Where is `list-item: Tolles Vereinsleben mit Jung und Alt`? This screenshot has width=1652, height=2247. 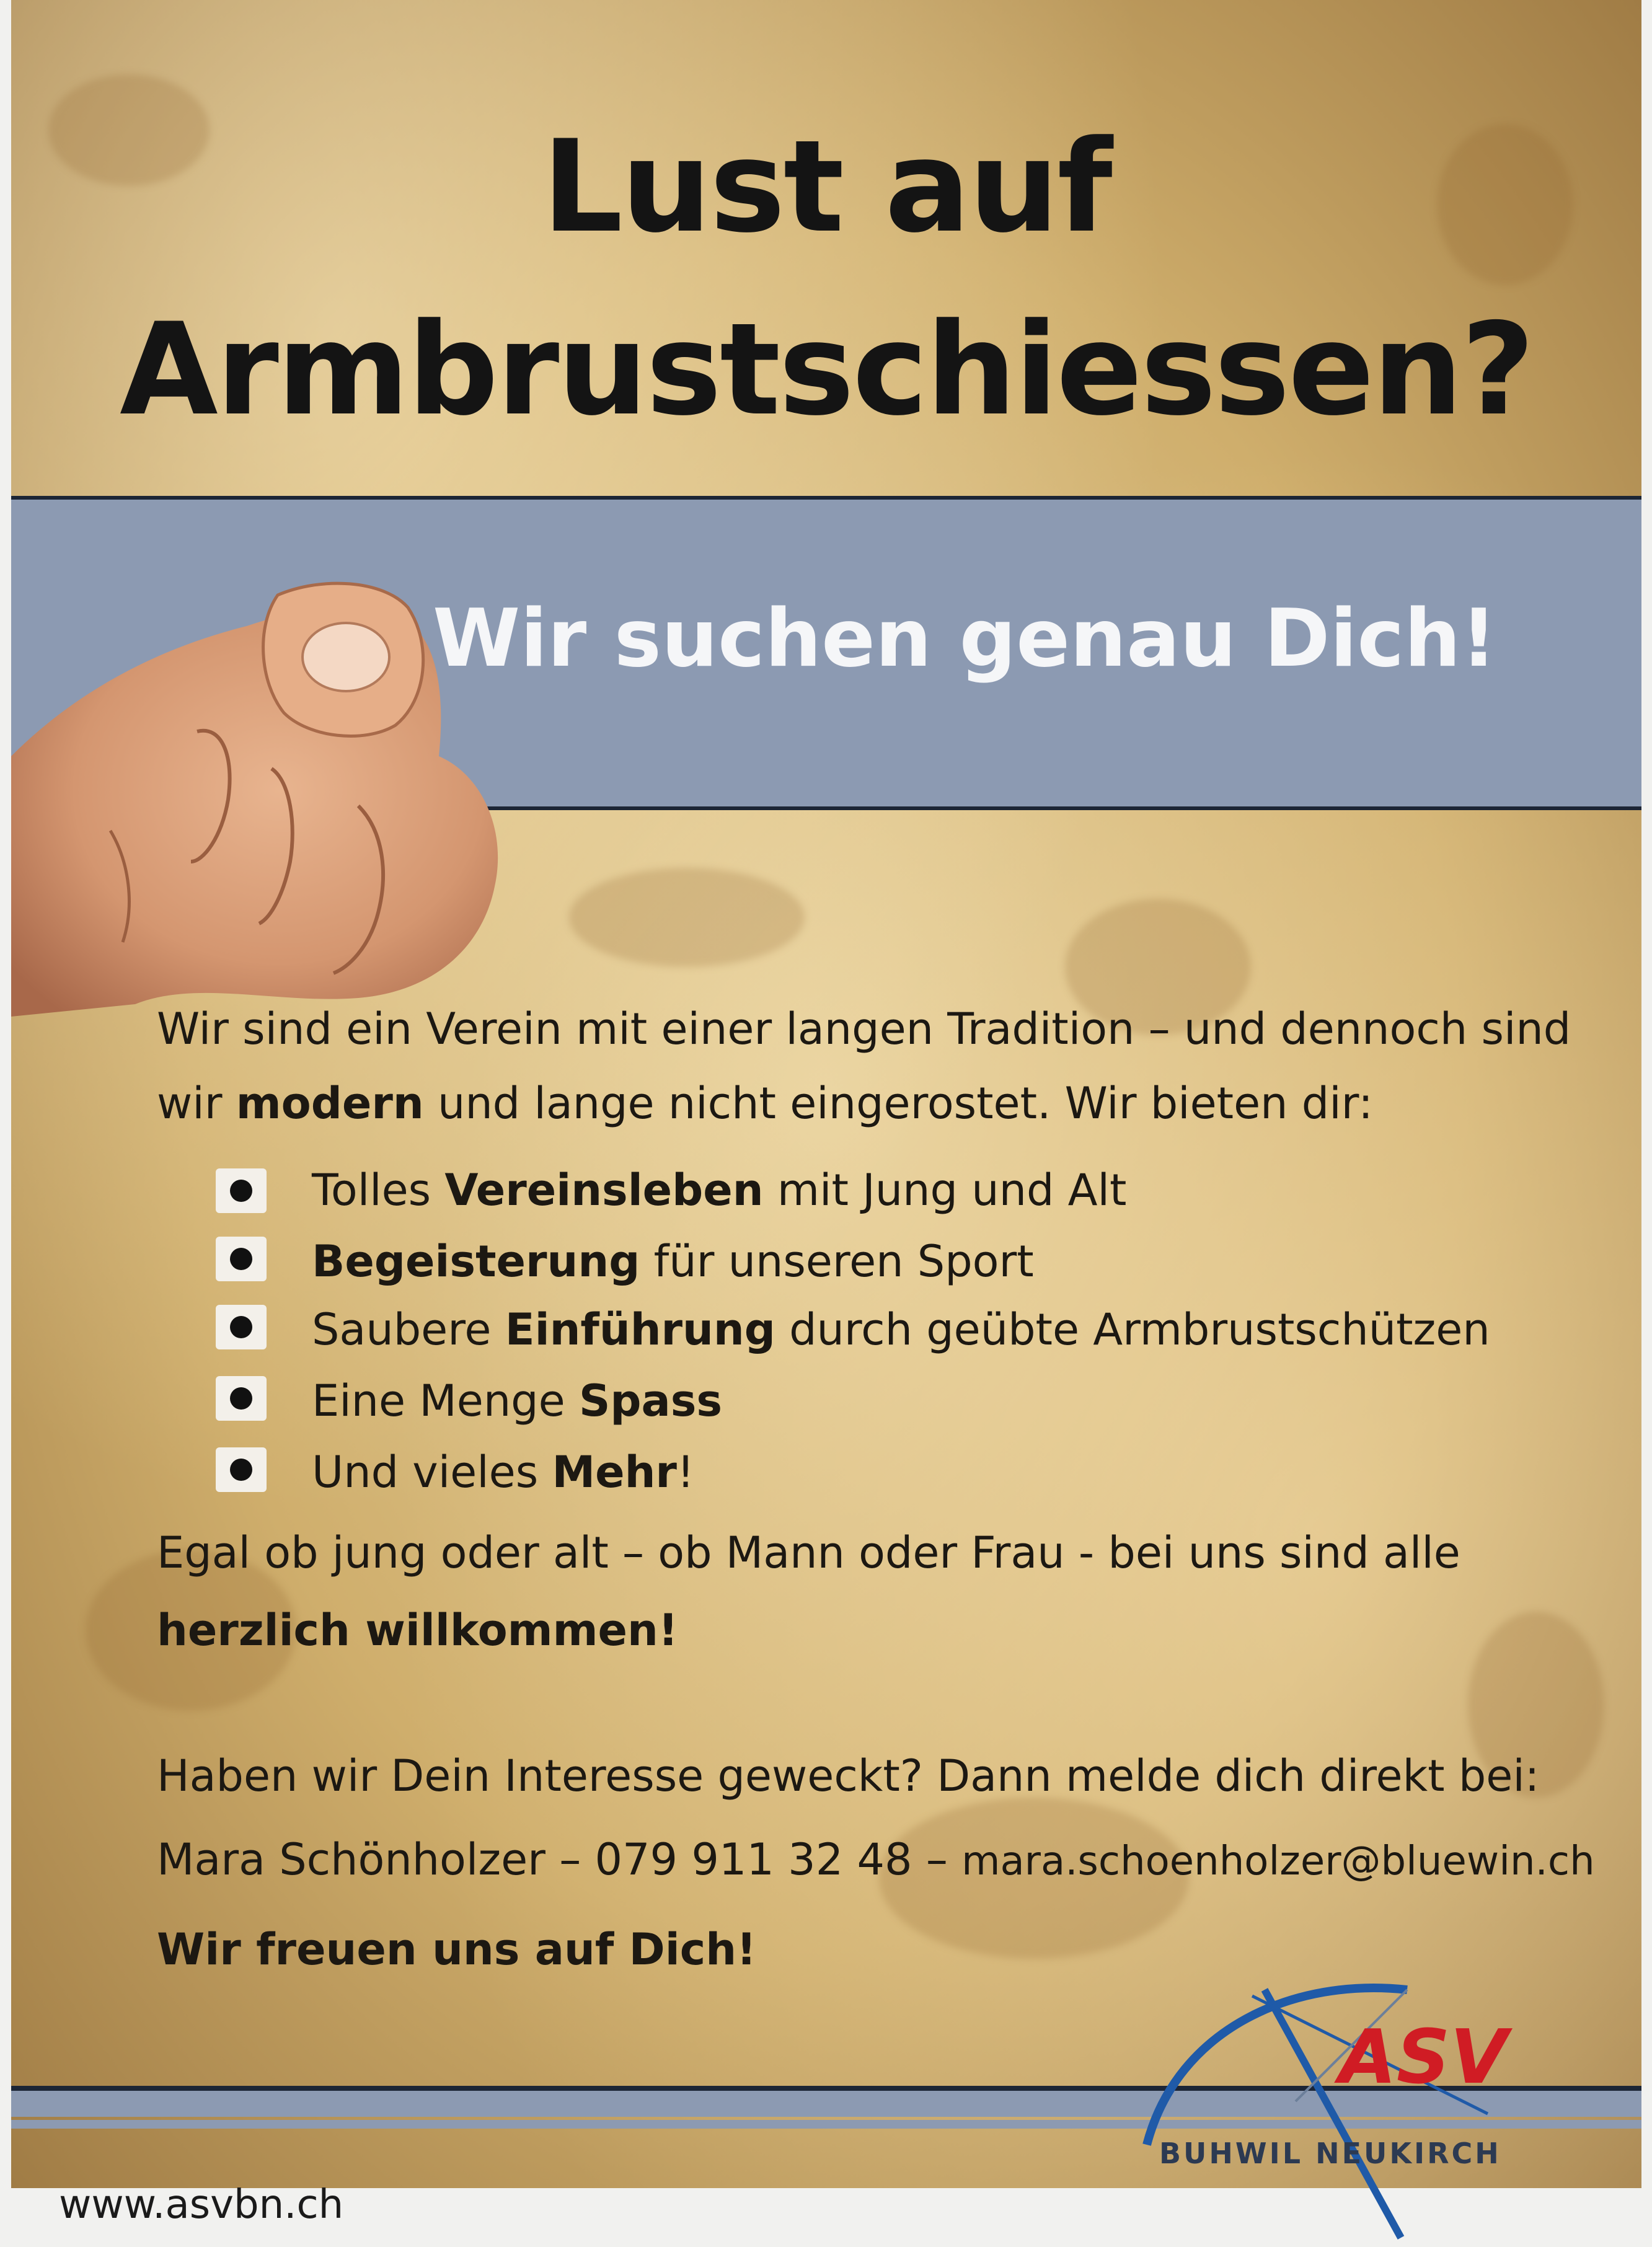 list-item: Tolles Vereinsleben mit Jung und Alt is located at coordinates (719, 1190).